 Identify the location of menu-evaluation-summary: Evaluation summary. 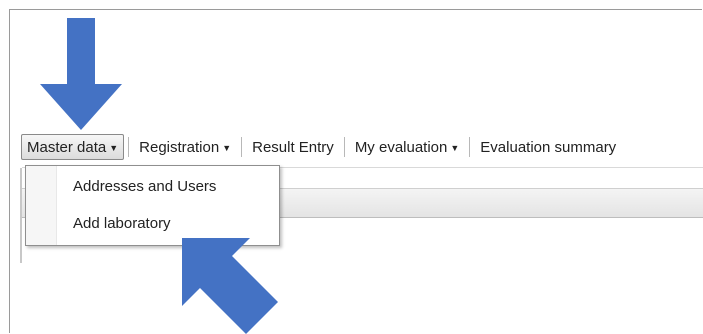
(548, 147).